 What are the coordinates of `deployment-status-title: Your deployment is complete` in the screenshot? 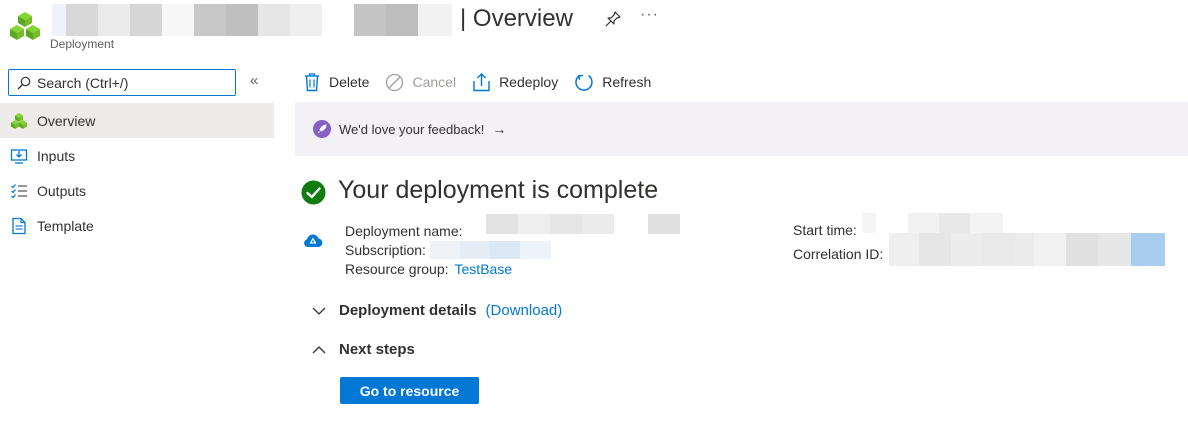 It's located at (498, 190).